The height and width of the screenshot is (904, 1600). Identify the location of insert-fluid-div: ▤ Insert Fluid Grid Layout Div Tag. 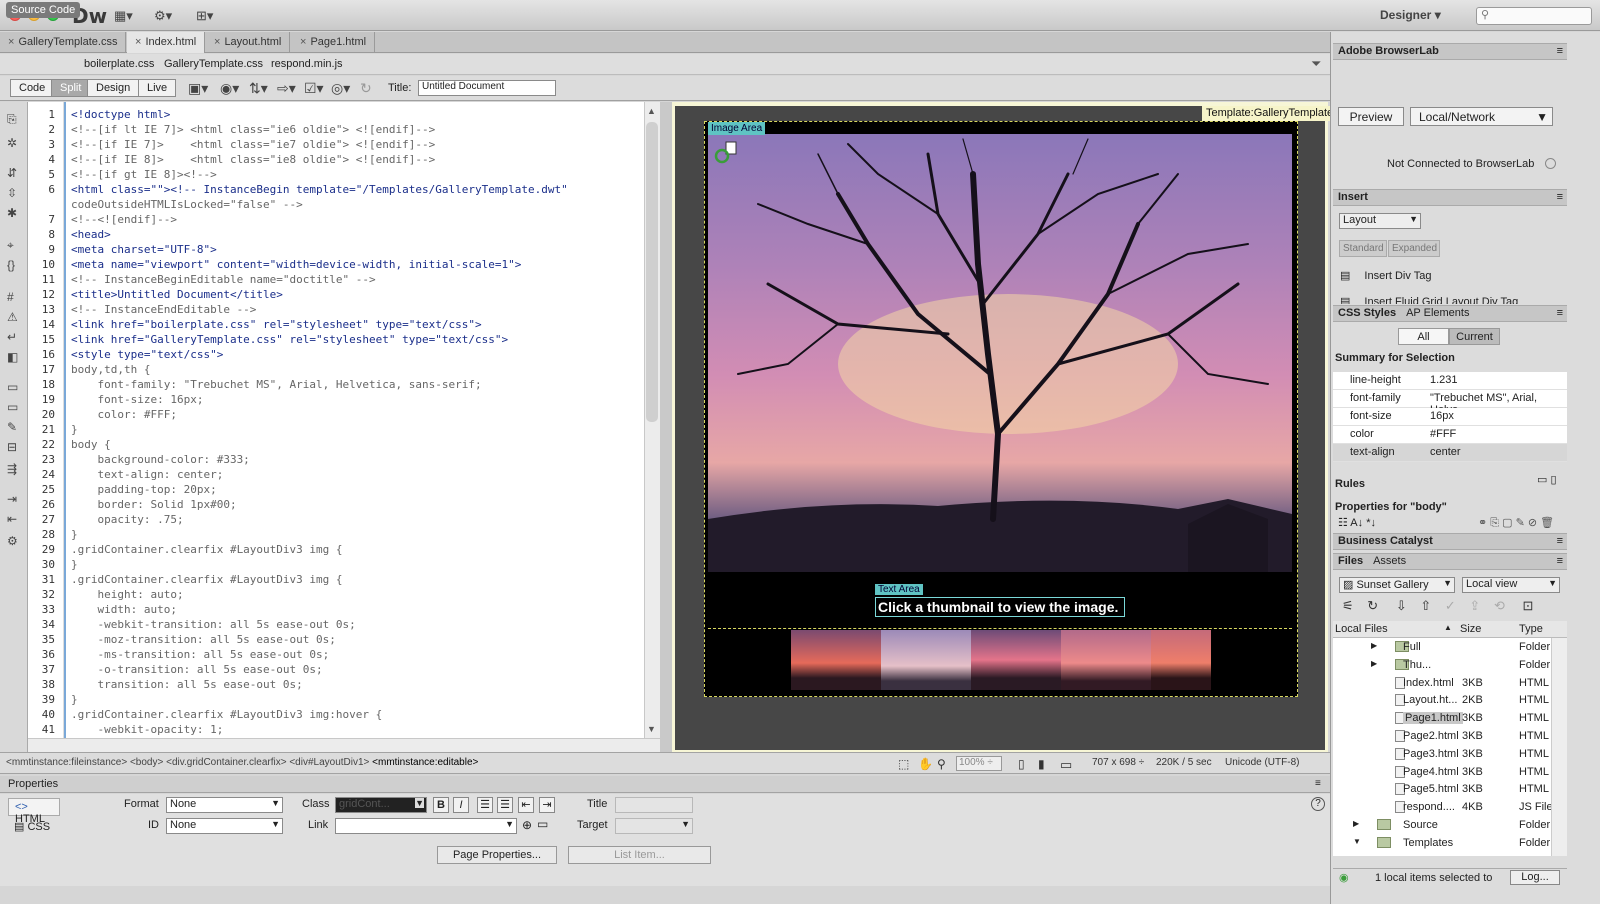
(1429, 299).